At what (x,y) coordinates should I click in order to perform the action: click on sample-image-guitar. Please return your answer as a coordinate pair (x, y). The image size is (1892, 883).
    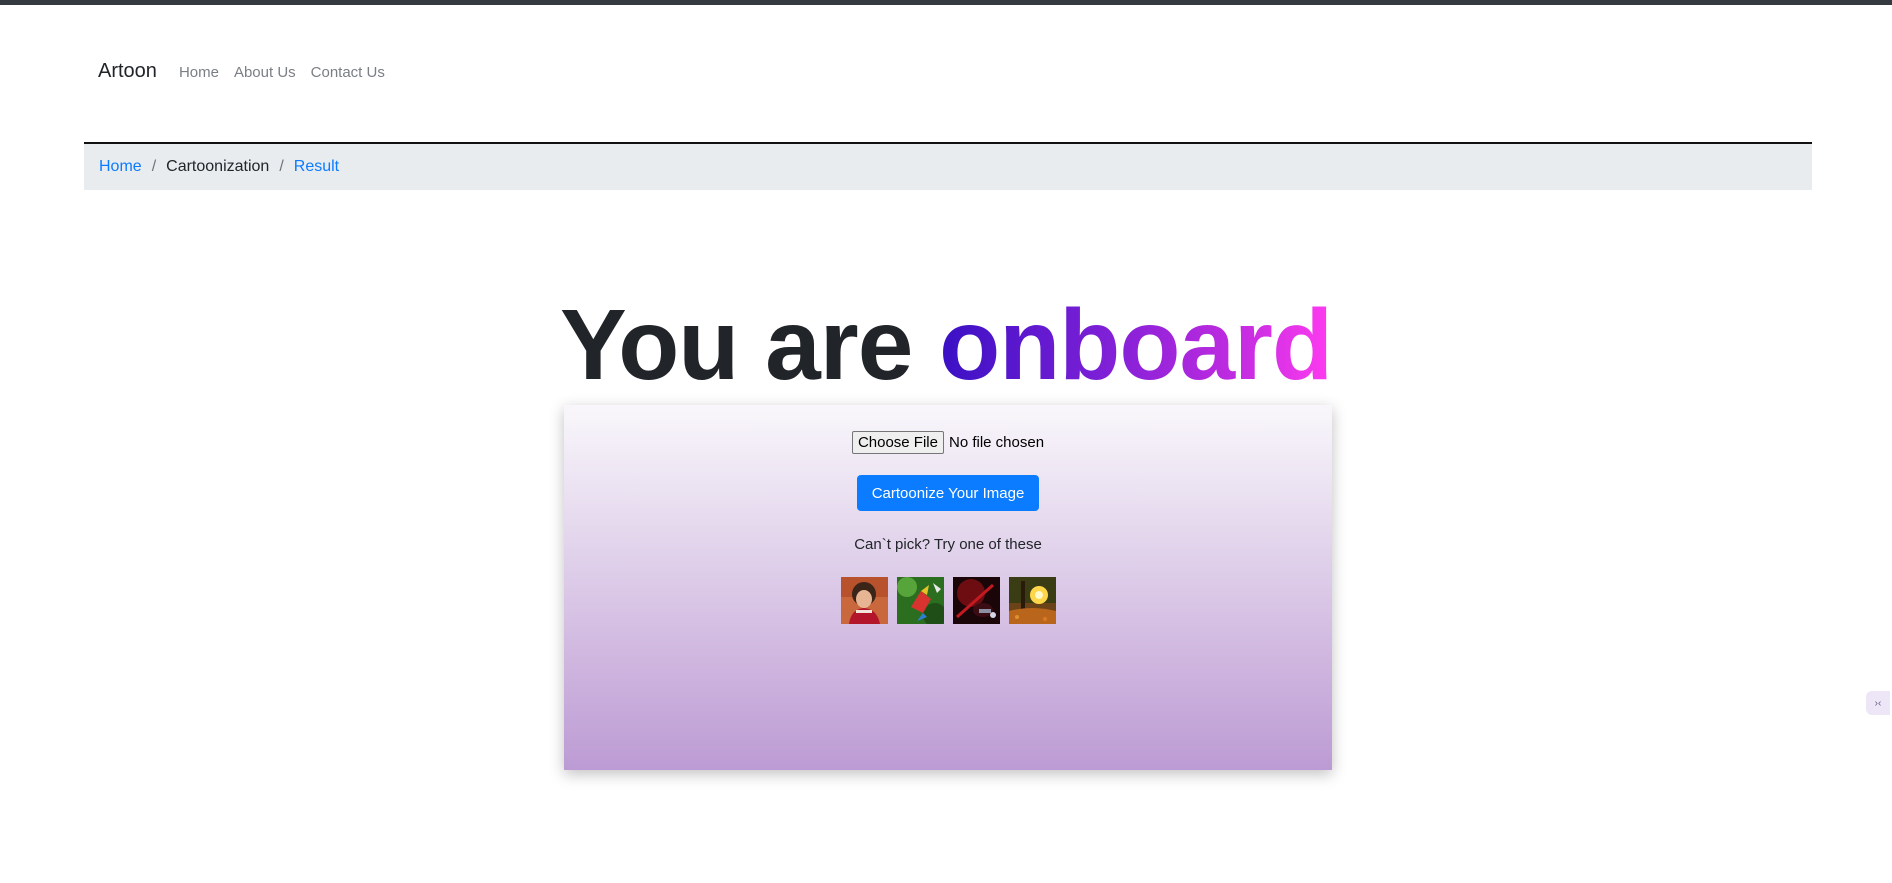
    Looking at the image, I should click on (976, 600).